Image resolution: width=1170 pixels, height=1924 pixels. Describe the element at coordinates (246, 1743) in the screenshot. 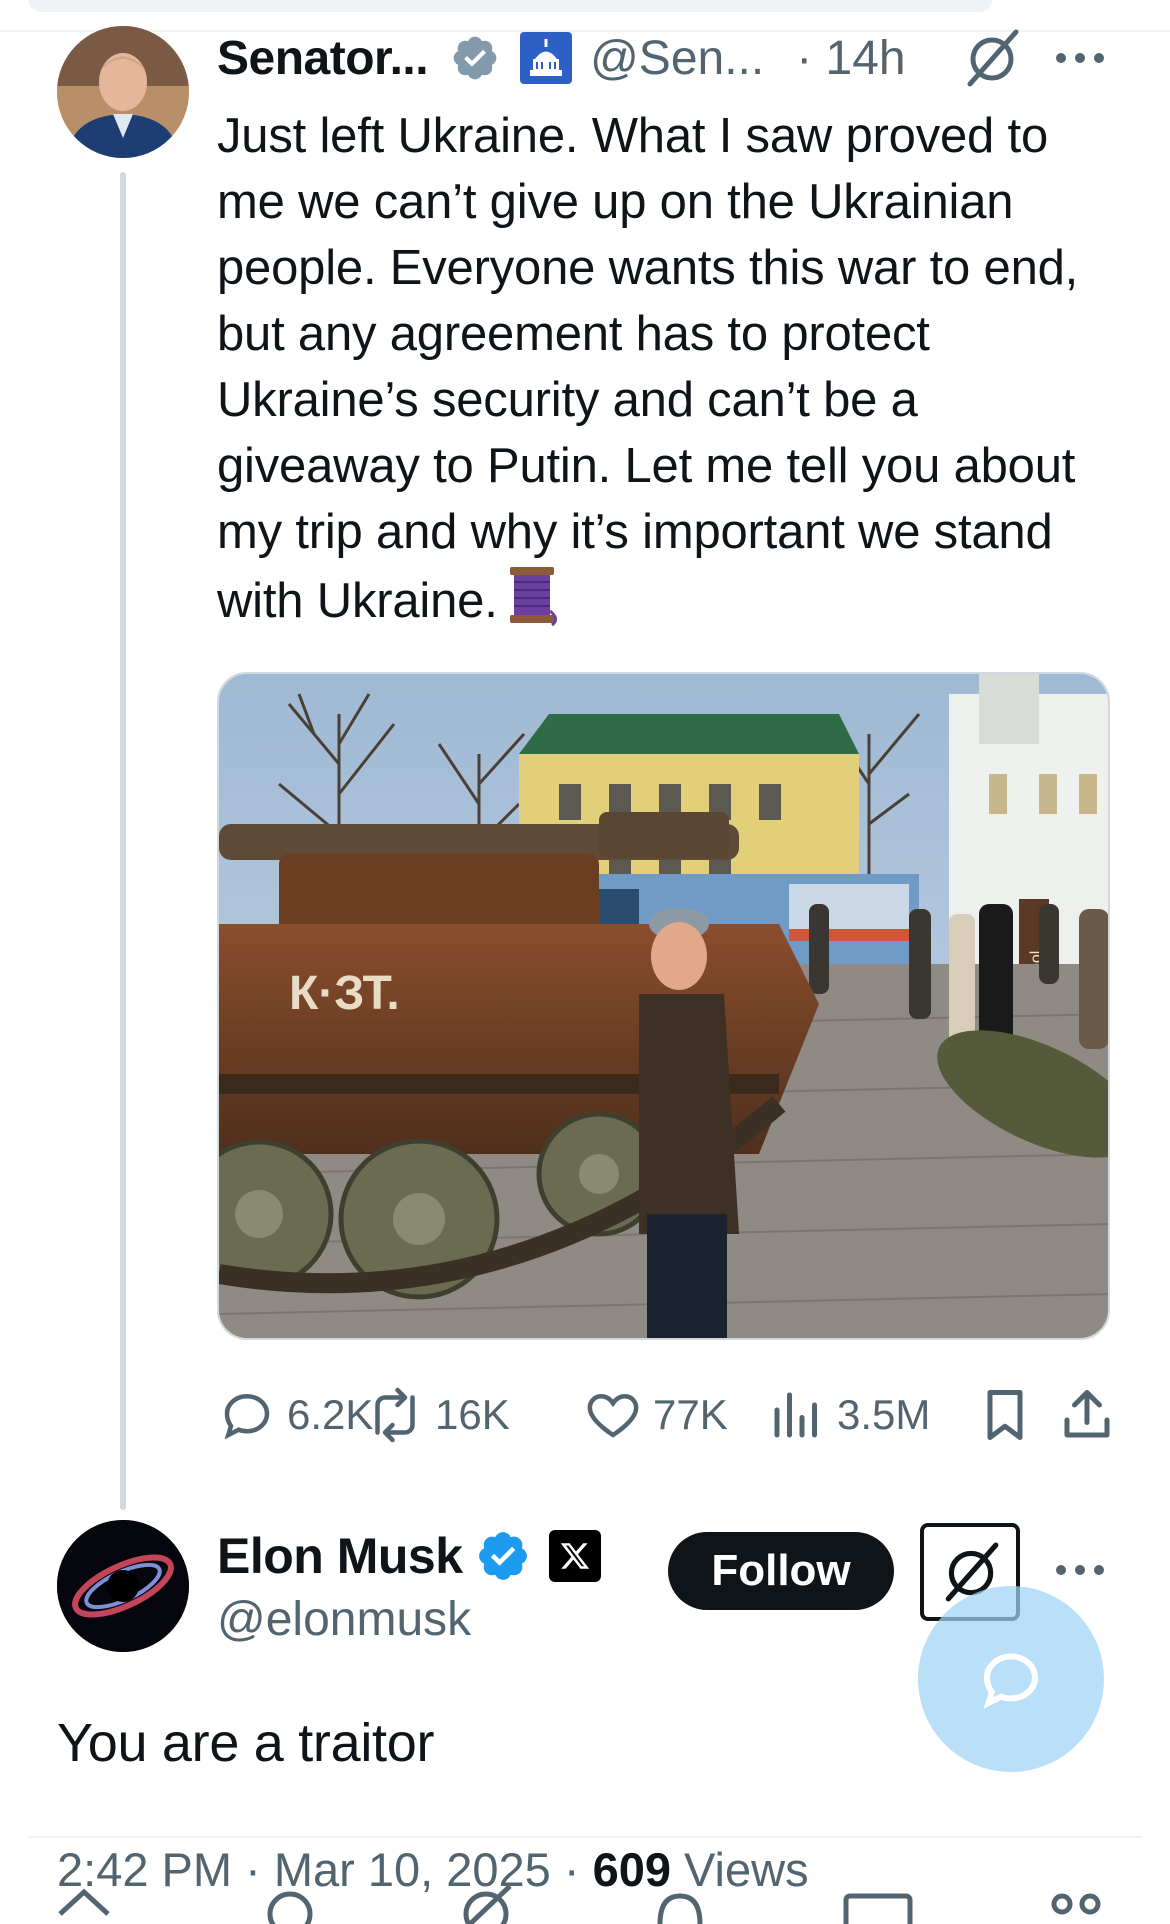

I see `reply-text: You are a traitor` at that location.